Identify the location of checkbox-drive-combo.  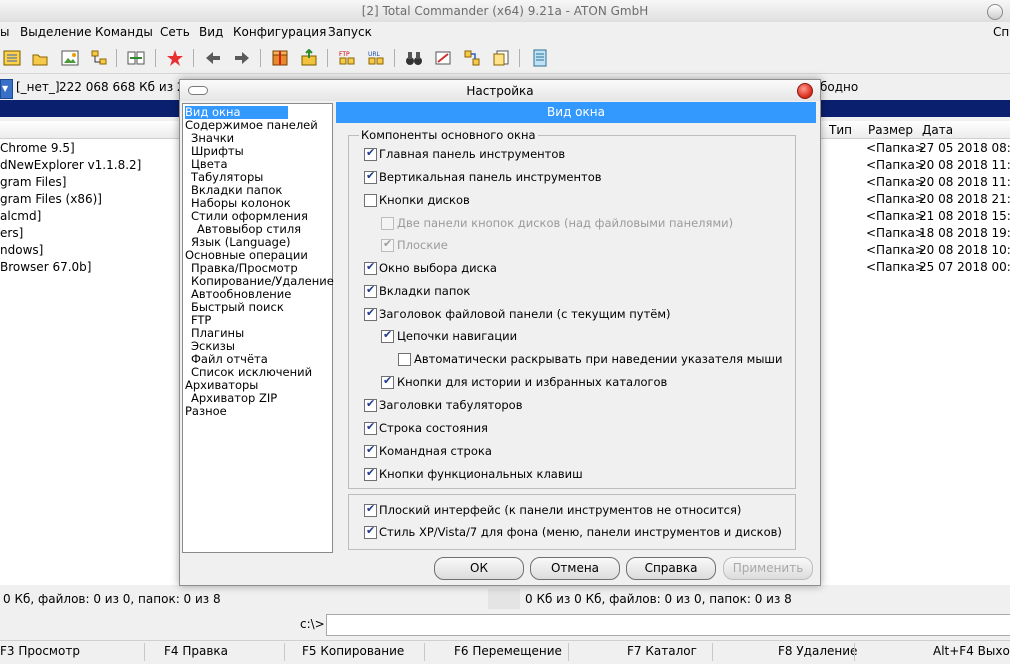
(370, 267).